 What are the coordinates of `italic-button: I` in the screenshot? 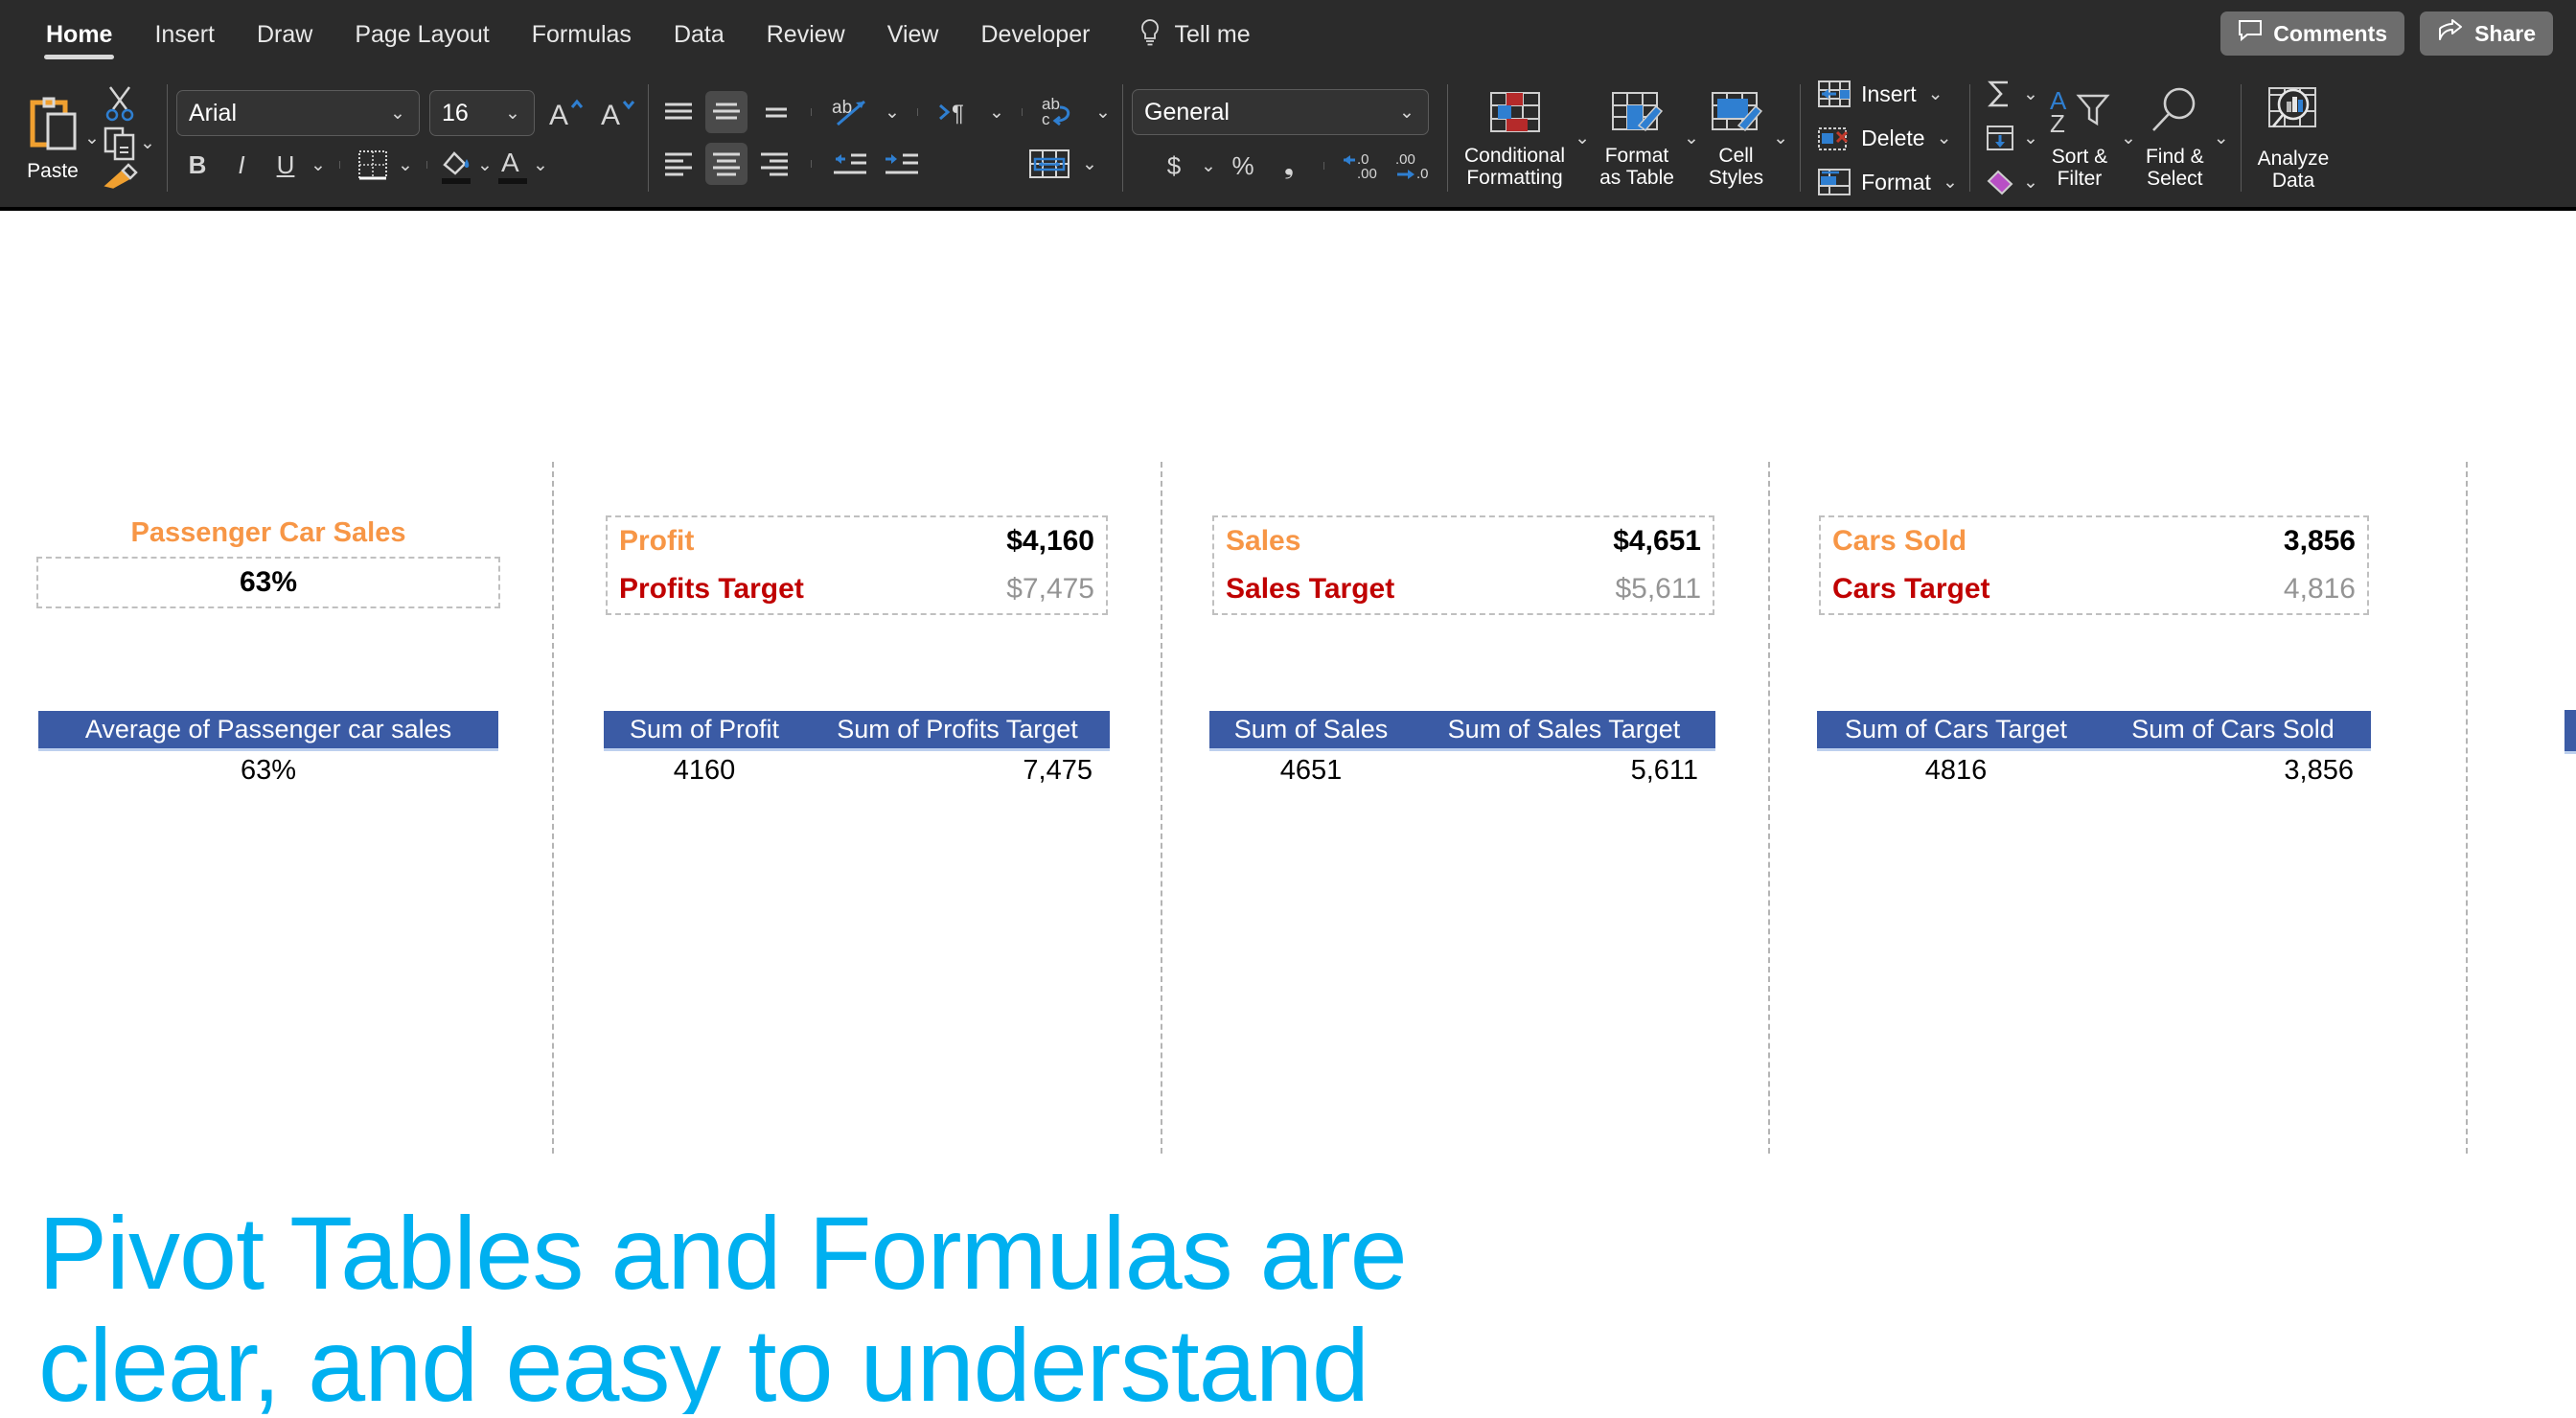 It's located at (241, 165).